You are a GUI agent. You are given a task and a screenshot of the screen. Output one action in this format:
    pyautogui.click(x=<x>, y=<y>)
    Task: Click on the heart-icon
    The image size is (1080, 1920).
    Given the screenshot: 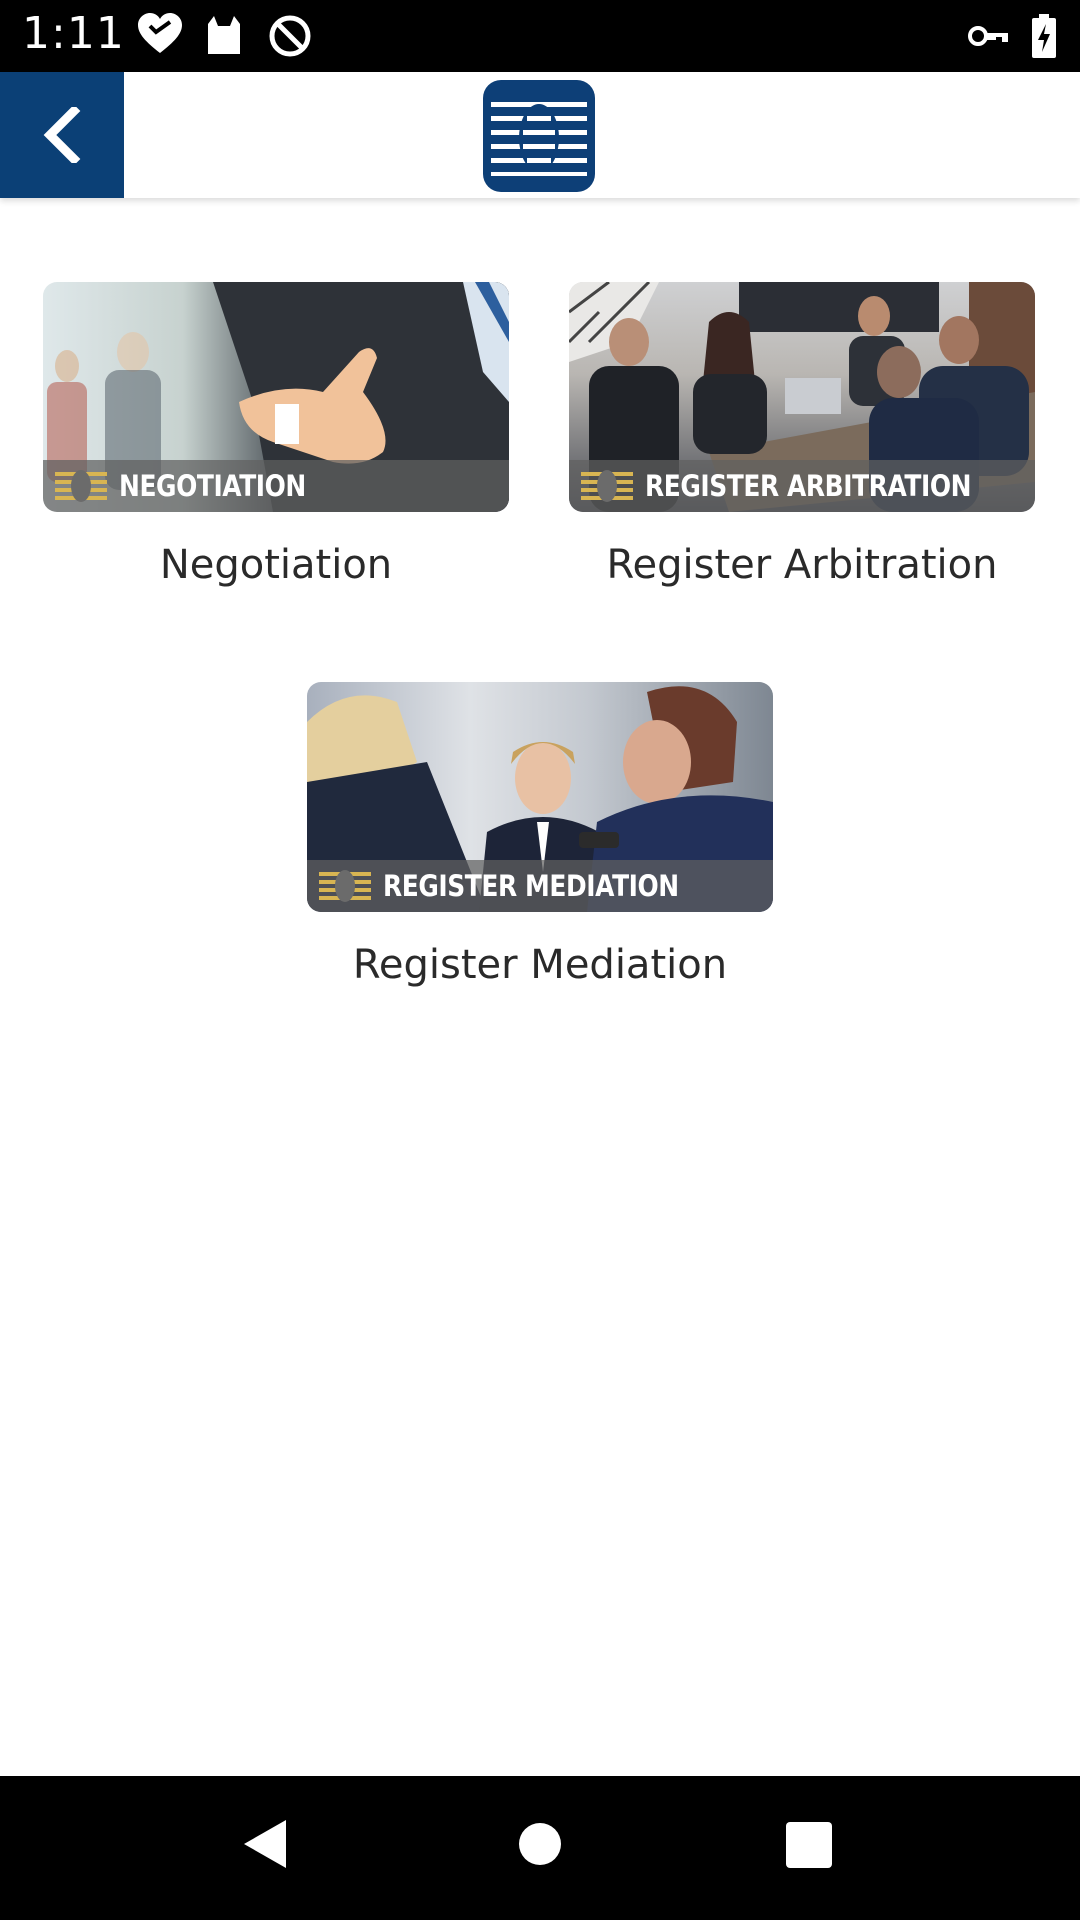 What is the action you would take?
    pyautogui.click(x=160, y=33)
    